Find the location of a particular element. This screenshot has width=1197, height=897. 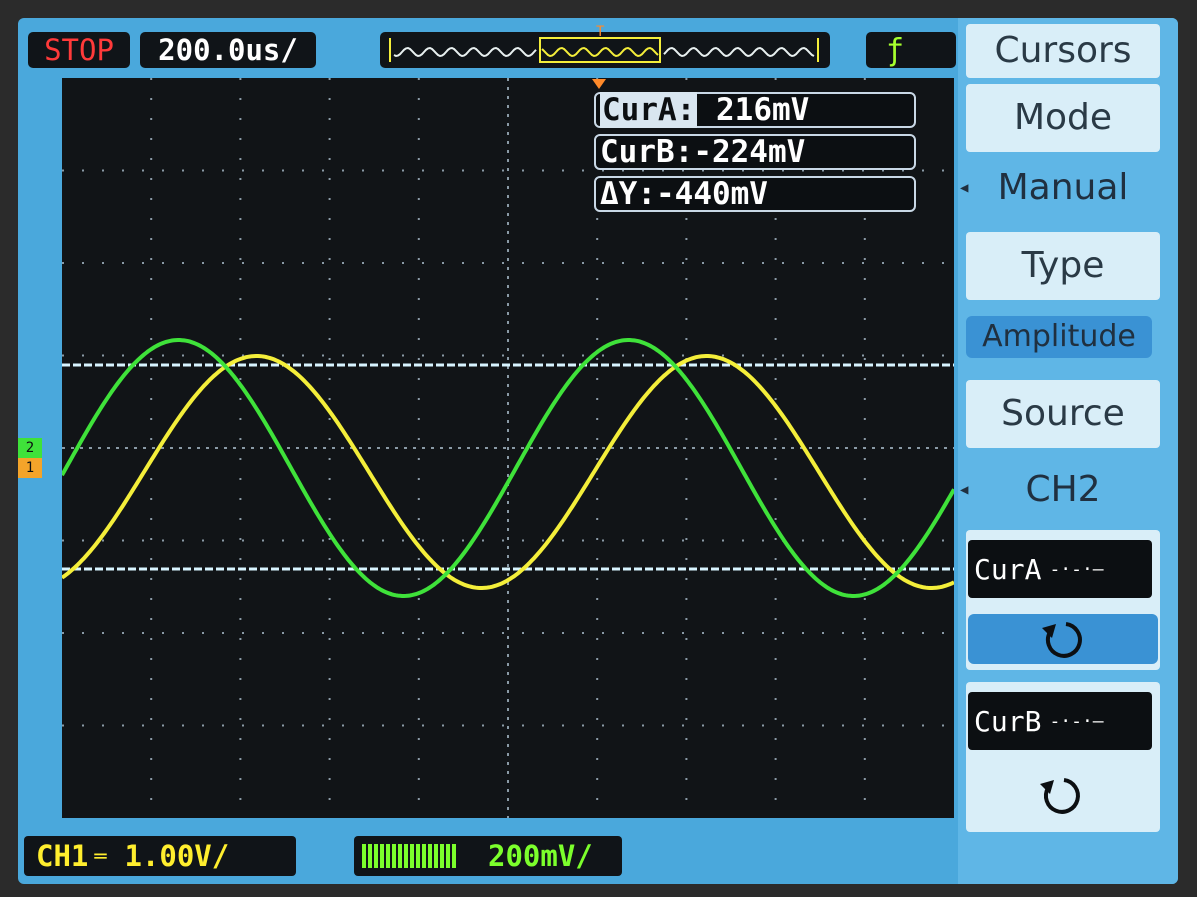

svg-text: T is located at coordinates (600, 31).